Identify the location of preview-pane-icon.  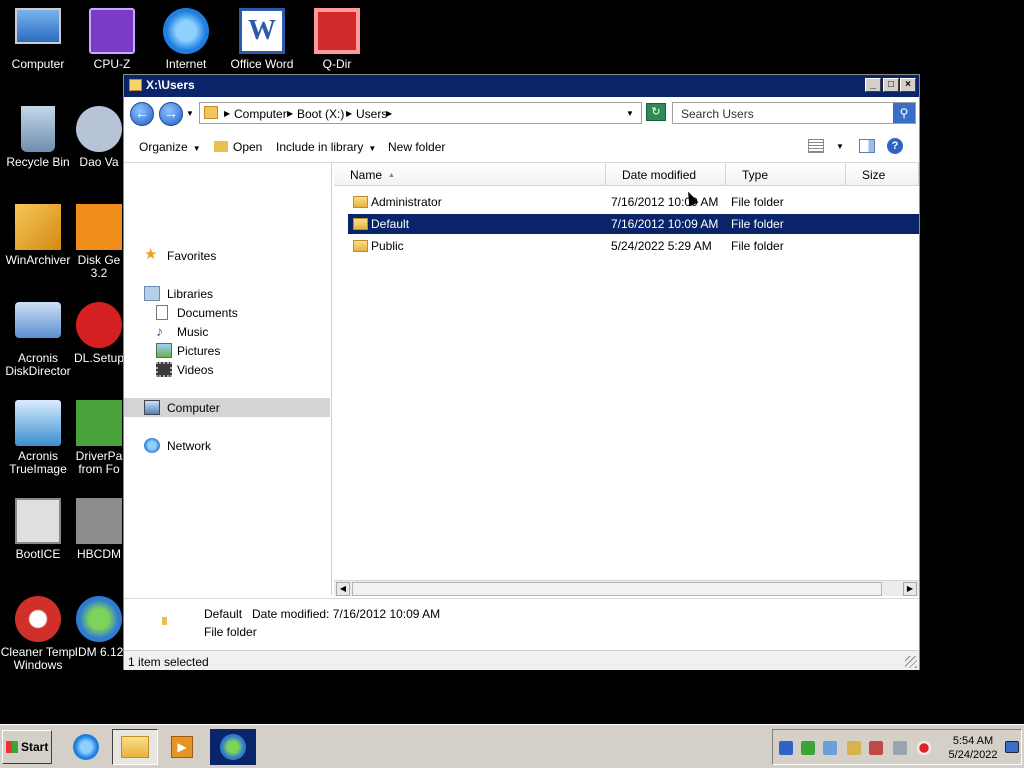
(867, 146).